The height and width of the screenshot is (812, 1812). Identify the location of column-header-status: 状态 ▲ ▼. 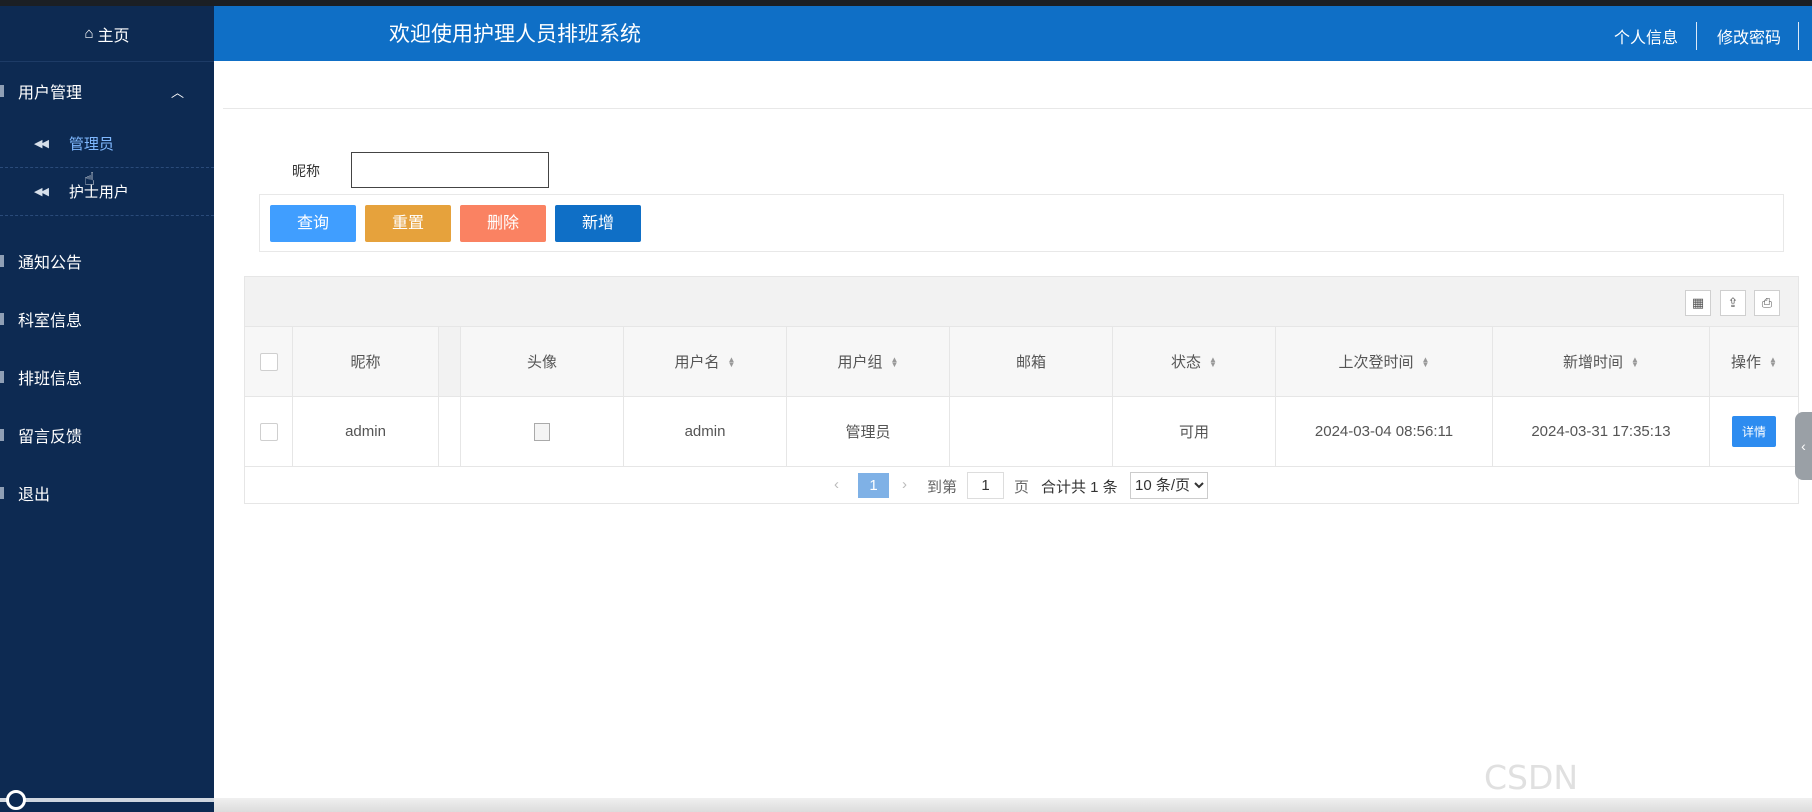
(1194, 361).